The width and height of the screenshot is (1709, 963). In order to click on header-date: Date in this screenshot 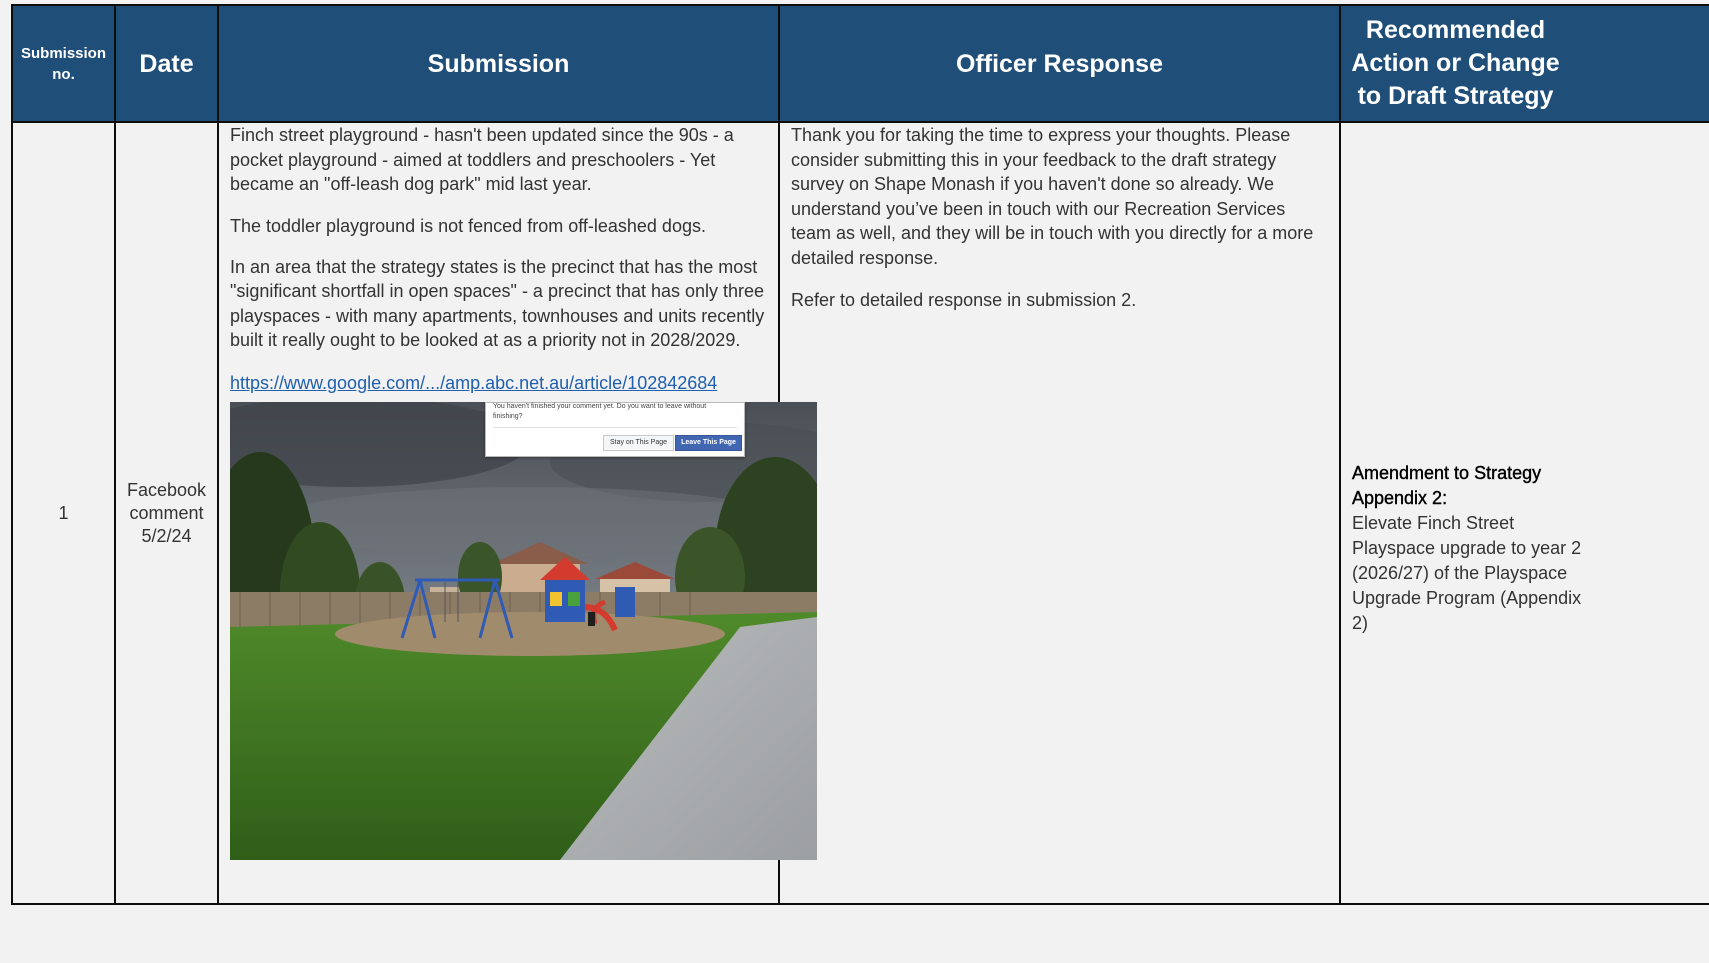, I will do `click(166, 63)`.